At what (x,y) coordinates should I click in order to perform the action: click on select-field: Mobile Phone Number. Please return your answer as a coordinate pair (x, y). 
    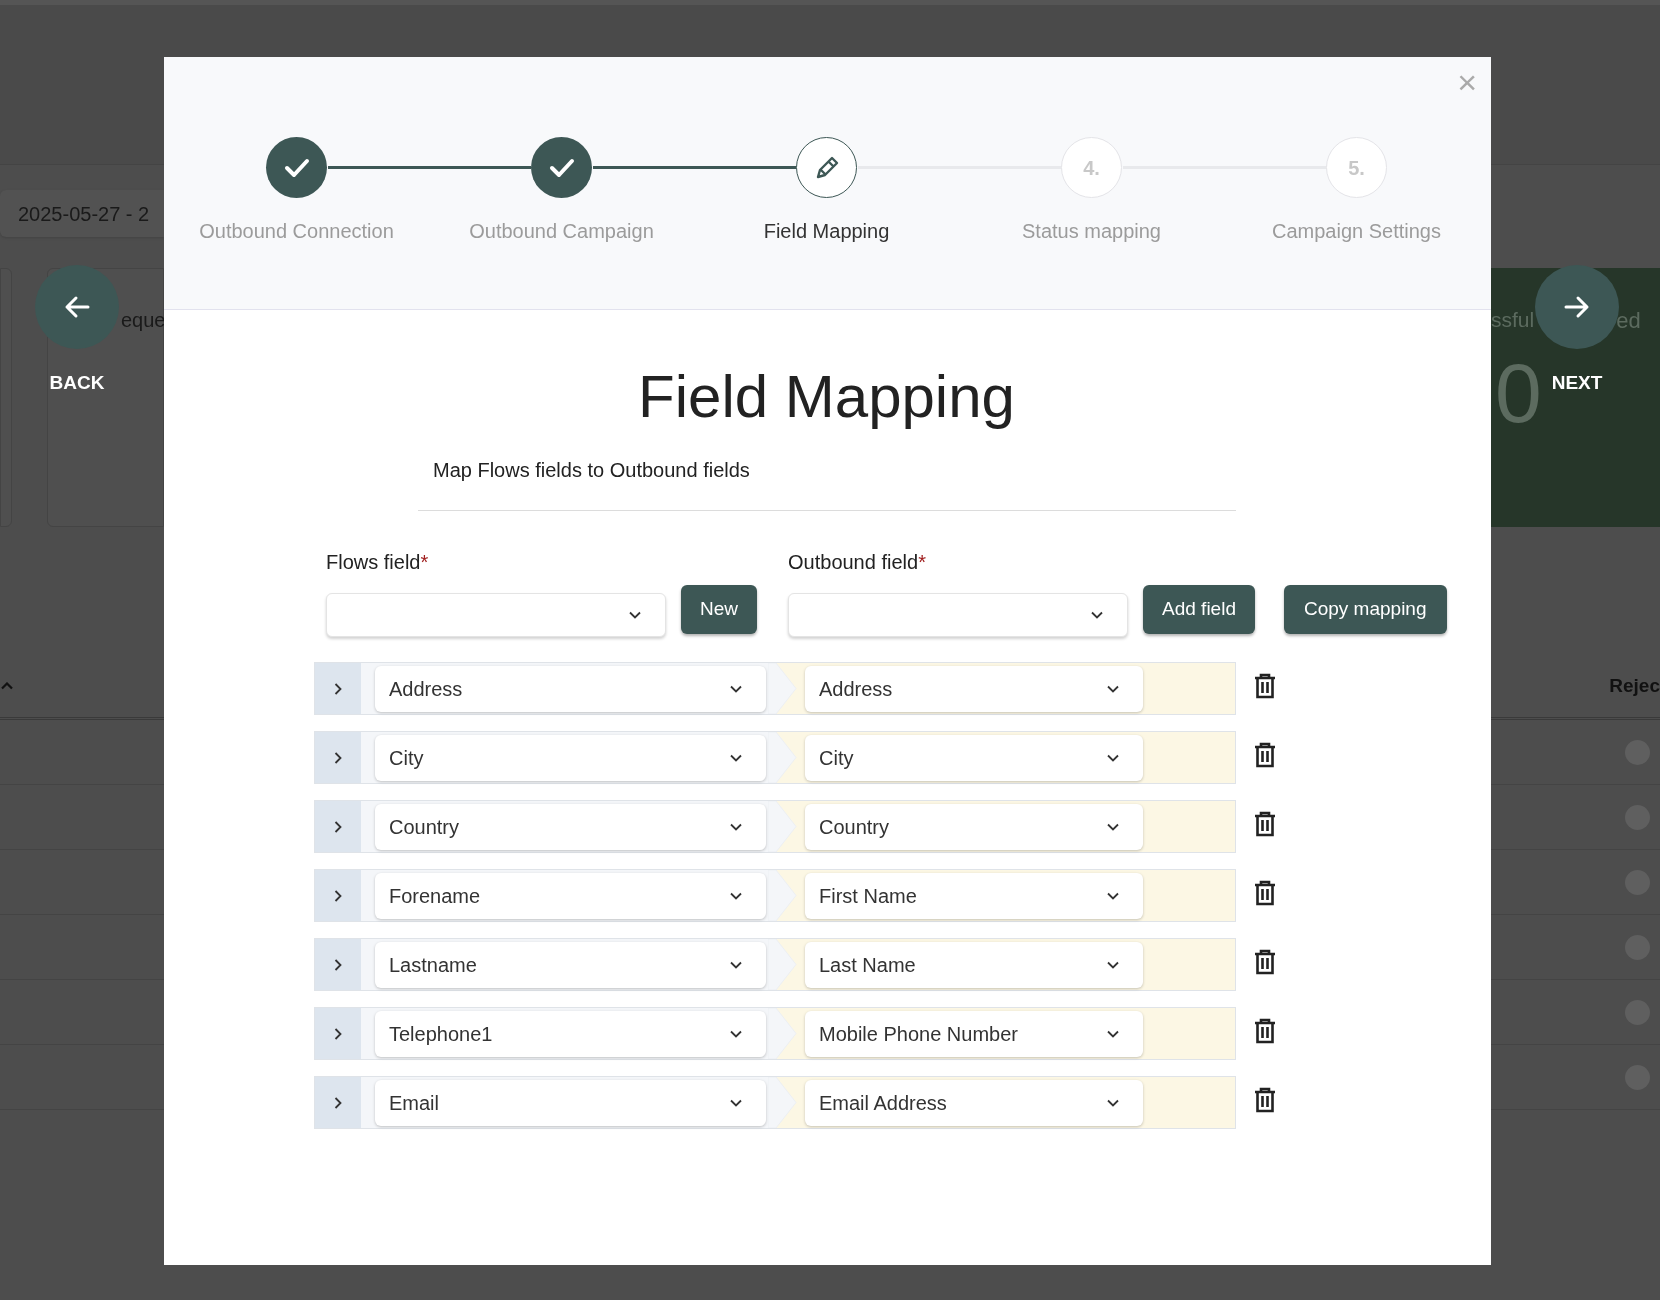
    Looking at the image, I should click on (974, 1033).